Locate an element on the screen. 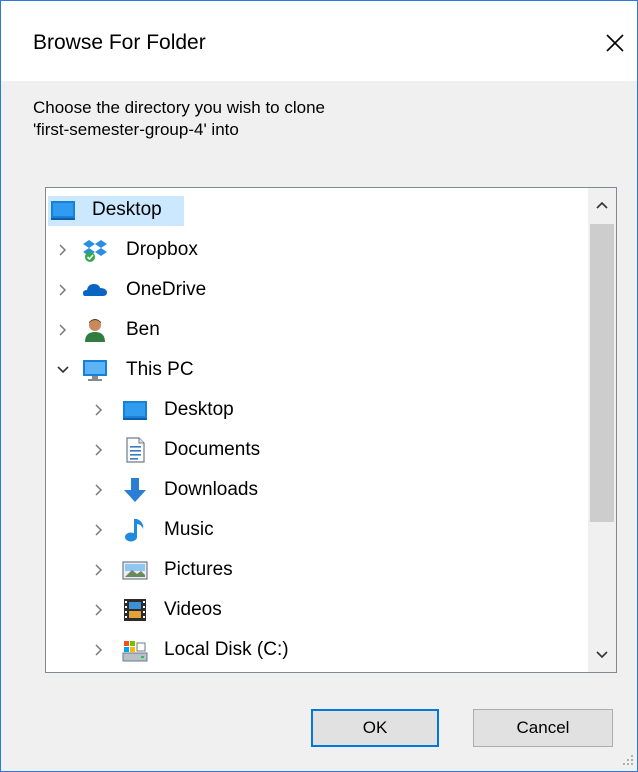  videos-icon is located at coordinates (135, 610).